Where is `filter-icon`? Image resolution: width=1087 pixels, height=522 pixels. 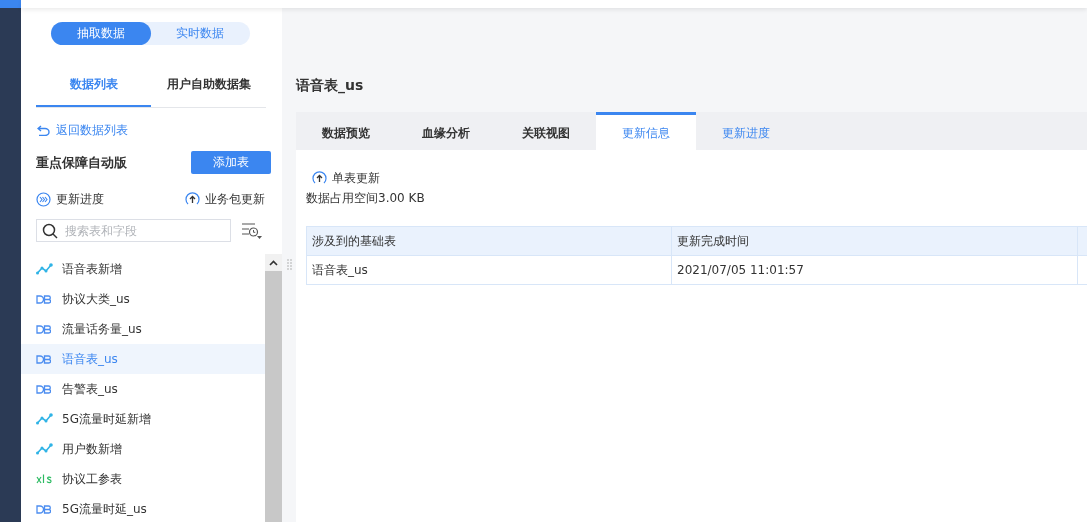
filter-icon is located at coordinates (251, 230).